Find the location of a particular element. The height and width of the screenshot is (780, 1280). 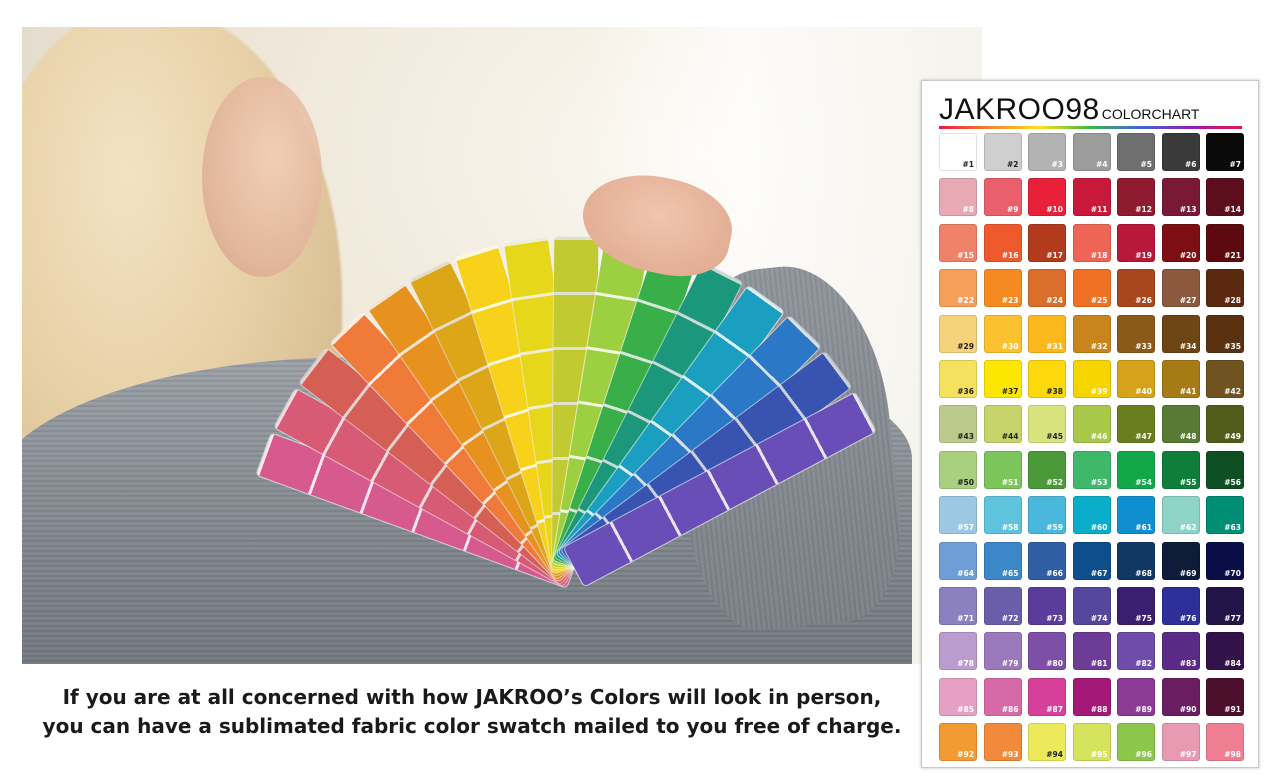

color-swatch: #75 is located at coordinates (1136, 605).